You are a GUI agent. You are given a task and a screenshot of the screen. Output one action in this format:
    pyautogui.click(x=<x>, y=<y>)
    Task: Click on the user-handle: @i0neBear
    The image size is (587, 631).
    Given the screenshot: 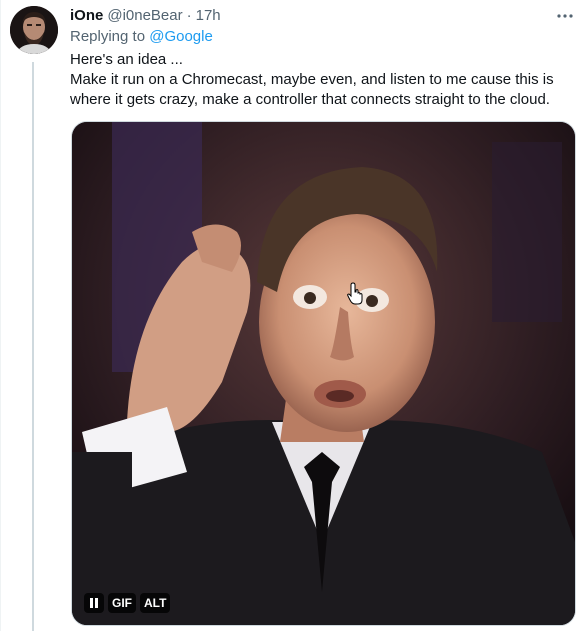 What is the action you would take?
    pyautogui.click(x=144, y=16)
    